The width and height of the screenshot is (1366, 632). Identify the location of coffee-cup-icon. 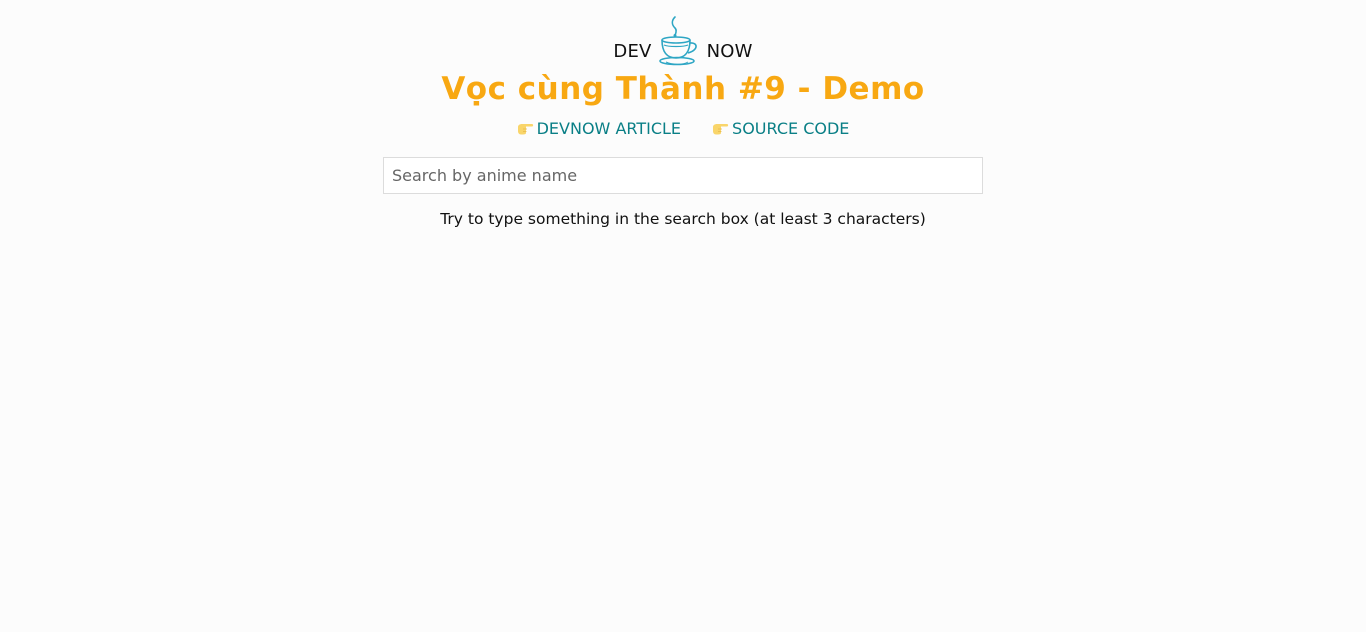
(677, 41).